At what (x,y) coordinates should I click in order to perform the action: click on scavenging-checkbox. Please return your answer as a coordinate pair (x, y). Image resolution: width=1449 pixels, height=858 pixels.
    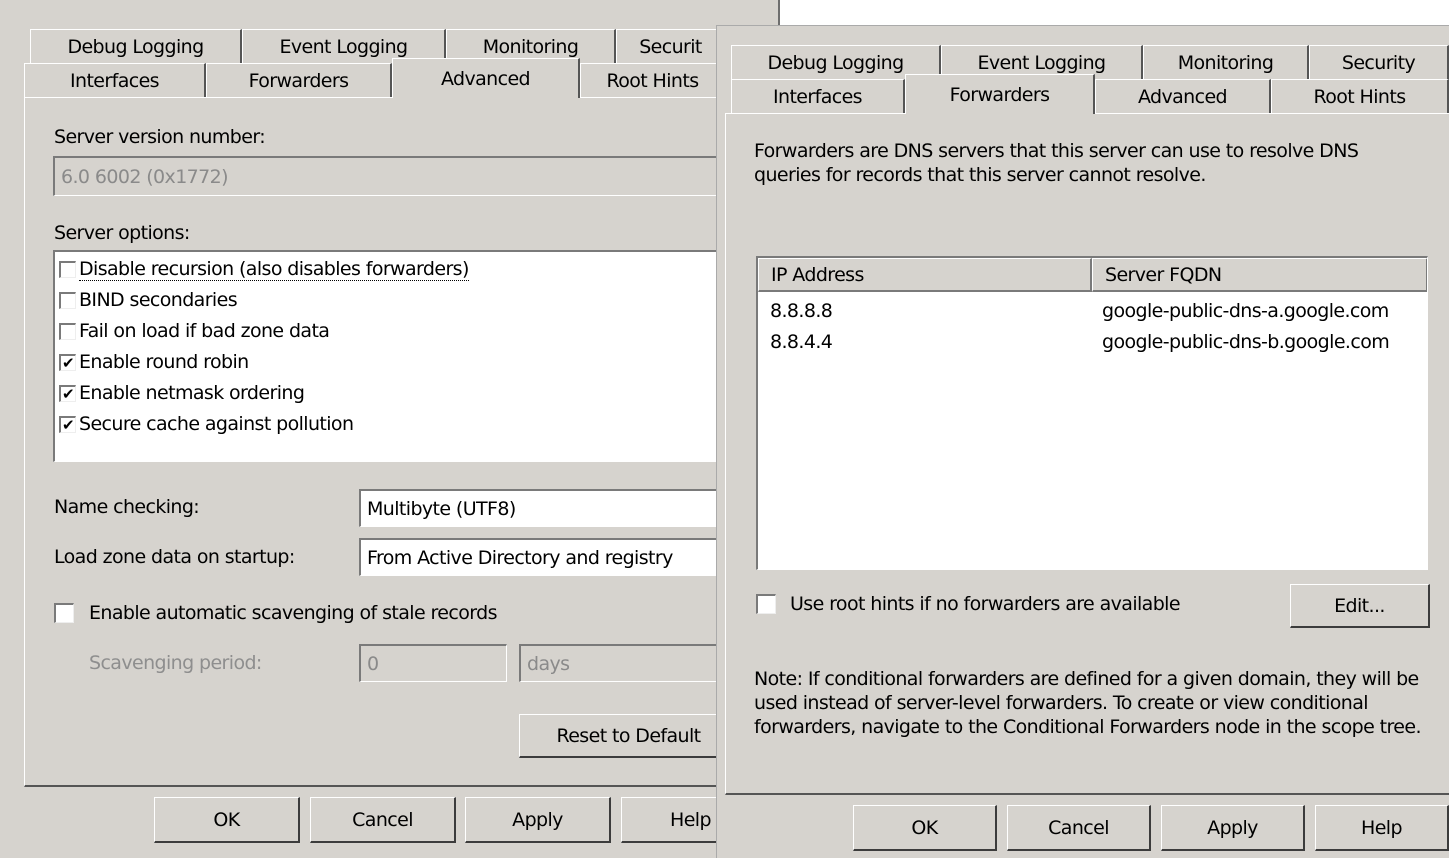
    Looking at the image, I should click on (64, 613).